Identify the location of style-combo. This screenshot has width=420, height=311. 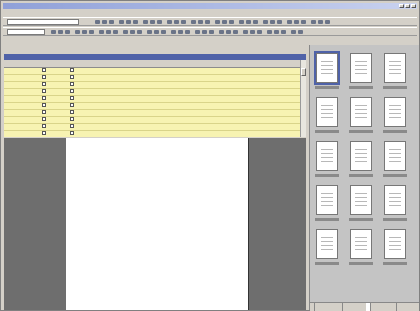
(43, 22).